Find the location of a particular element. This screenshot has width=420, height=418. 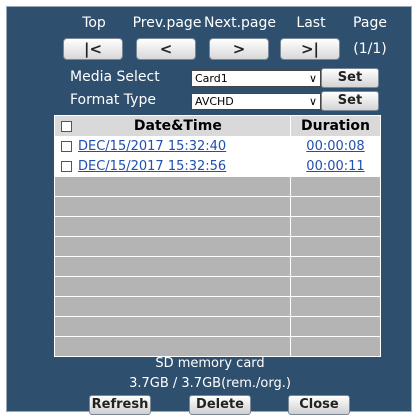

header-datetime: Date&Time is located at coordinates (172, 126).